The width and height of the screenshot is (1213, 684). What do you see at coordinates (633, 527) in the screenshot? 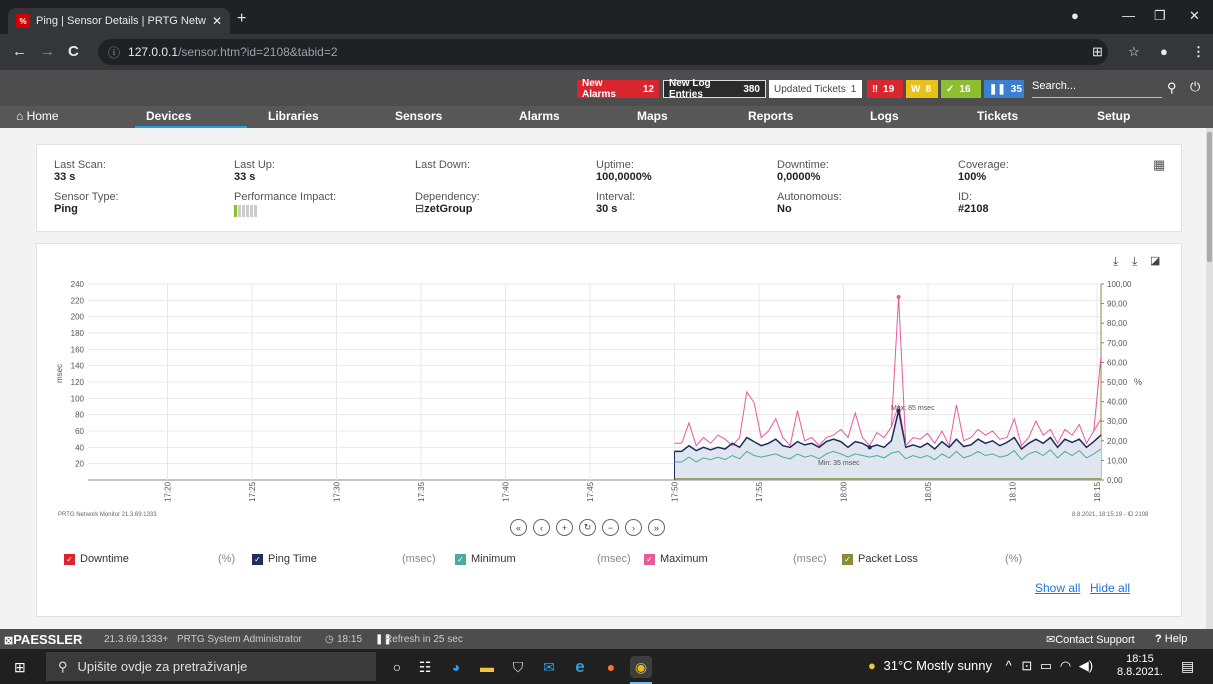
I see `zoom-forward-button: ›` at bounding box center [633, 527].